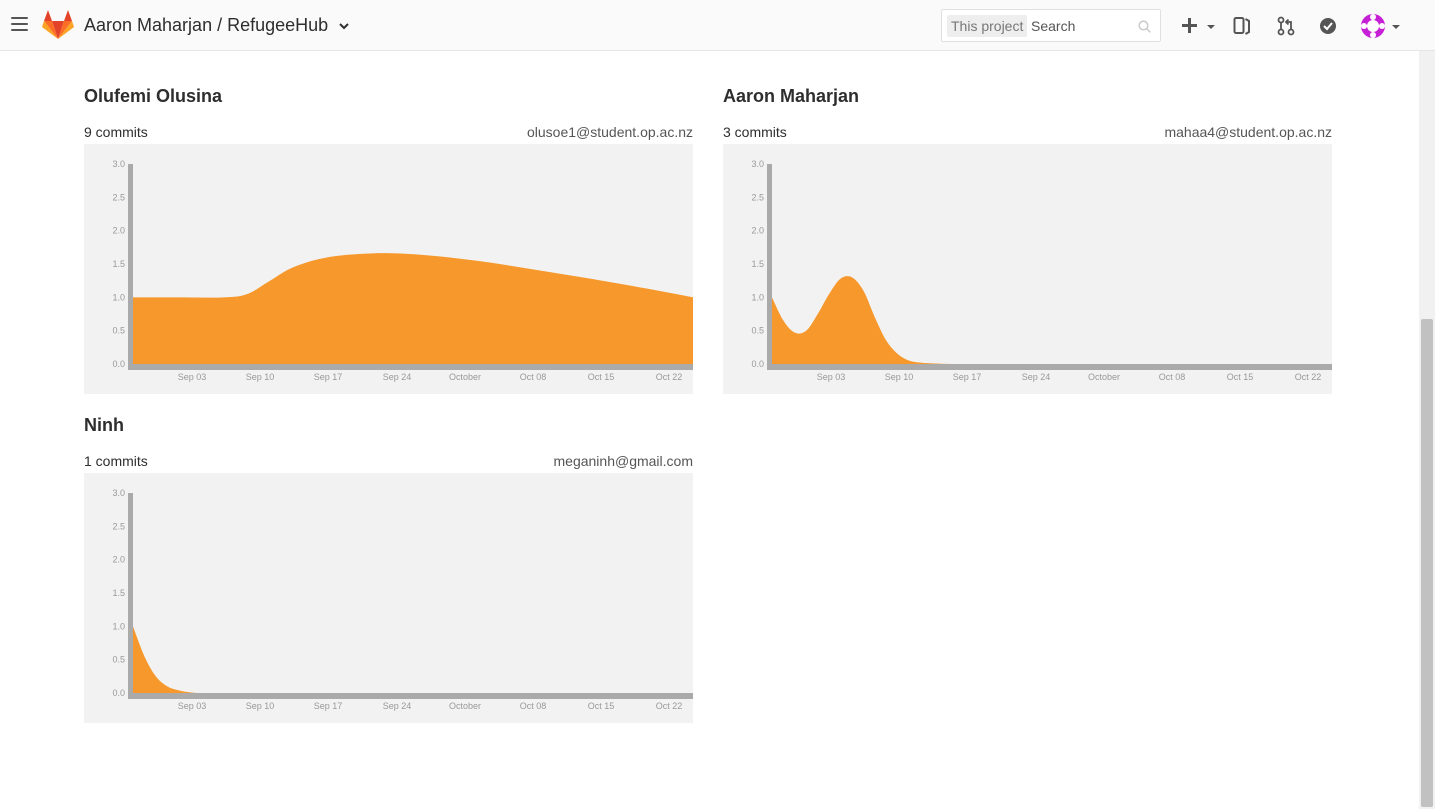 The height and width of the screenshot is (809, 1435). Describe the element at coordinates (1286, 26) in the screenshot. I see `merge-request-icon` at that location.